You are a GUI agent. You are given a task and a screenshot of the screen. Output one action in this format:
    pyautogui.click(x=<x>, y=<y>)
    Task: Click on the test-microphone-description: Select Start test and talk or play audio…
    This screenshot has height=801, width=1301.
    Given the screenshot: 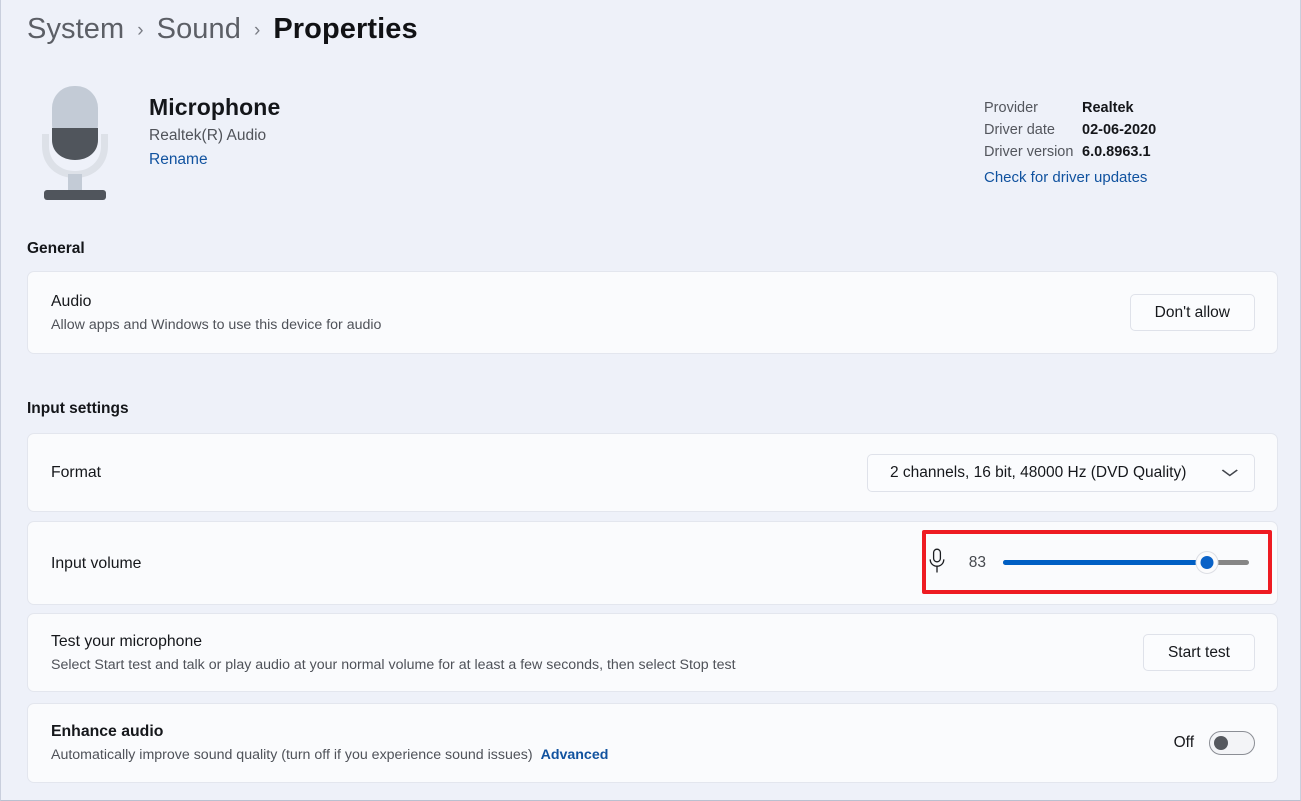 What is the action you would take?
    pyautogui.click(x=393, y=664)
    